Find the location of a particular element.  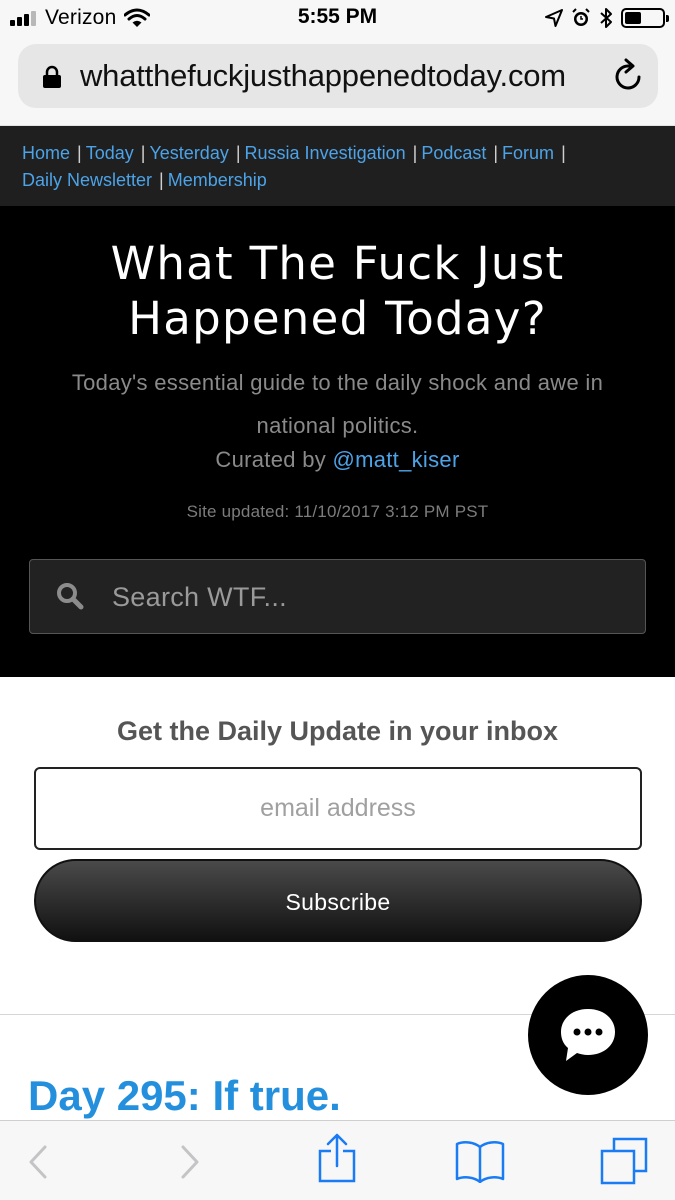

chat-button is located at coordinates (588, 1035).